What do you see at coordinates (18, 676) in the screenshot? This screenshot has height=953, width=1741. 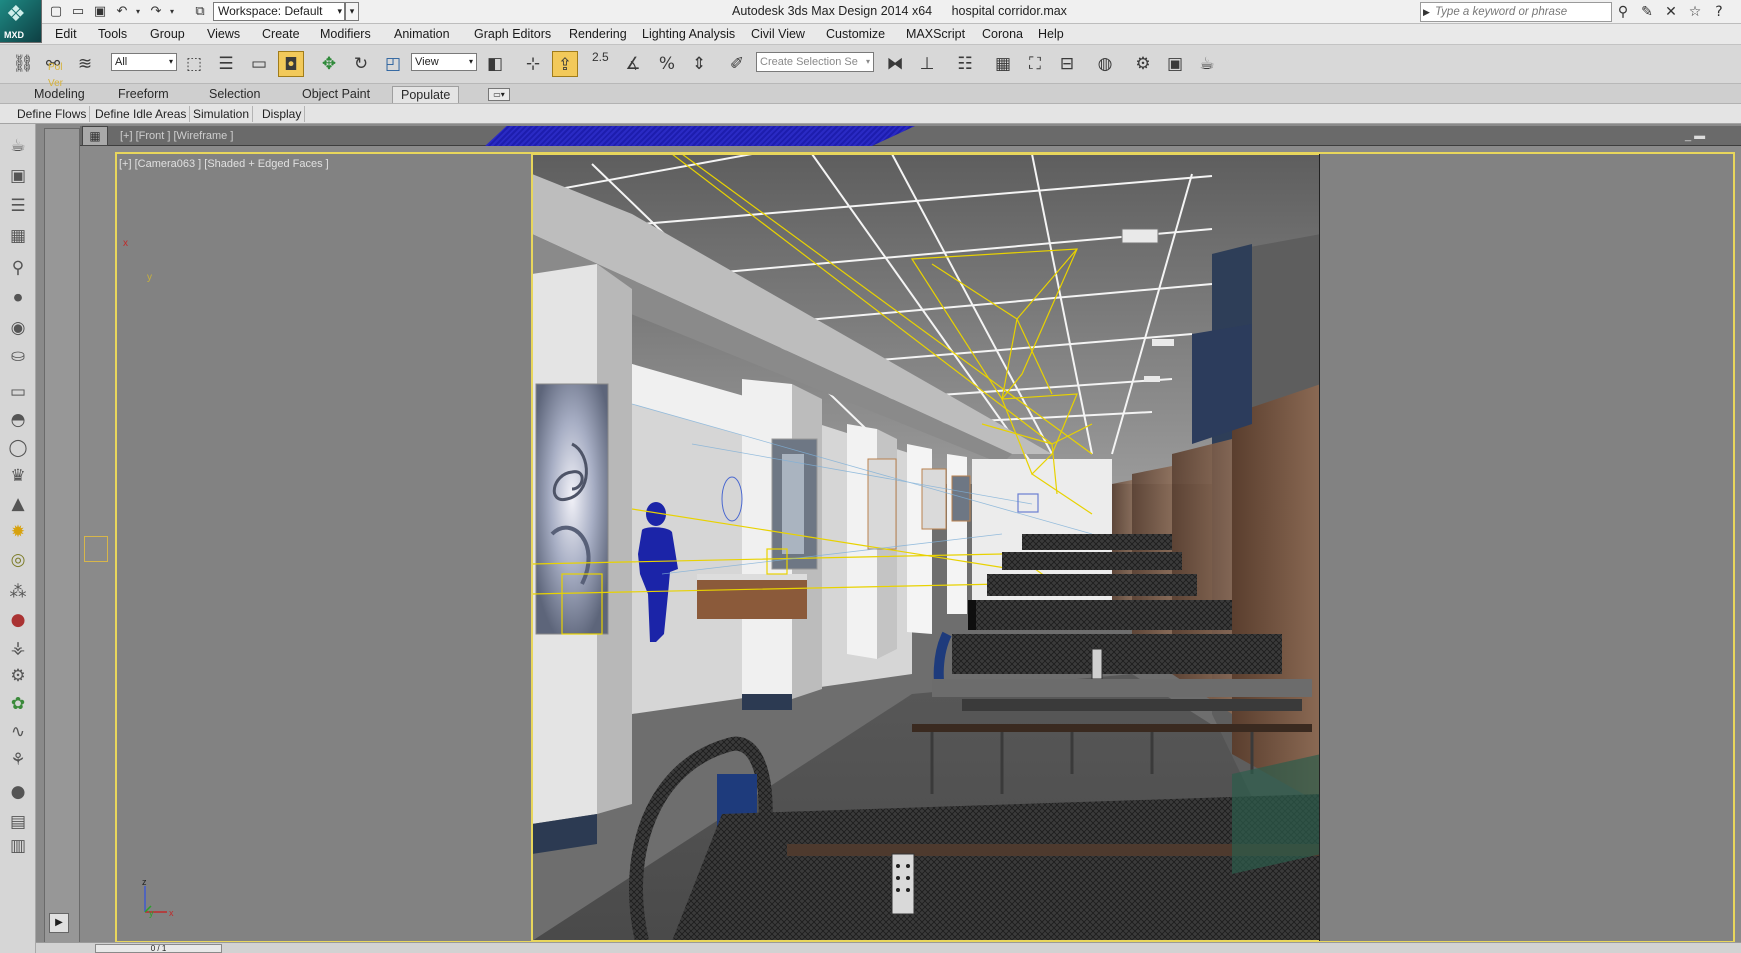 I see `gear-icon: ⚙` at bounding box center [18, 676].